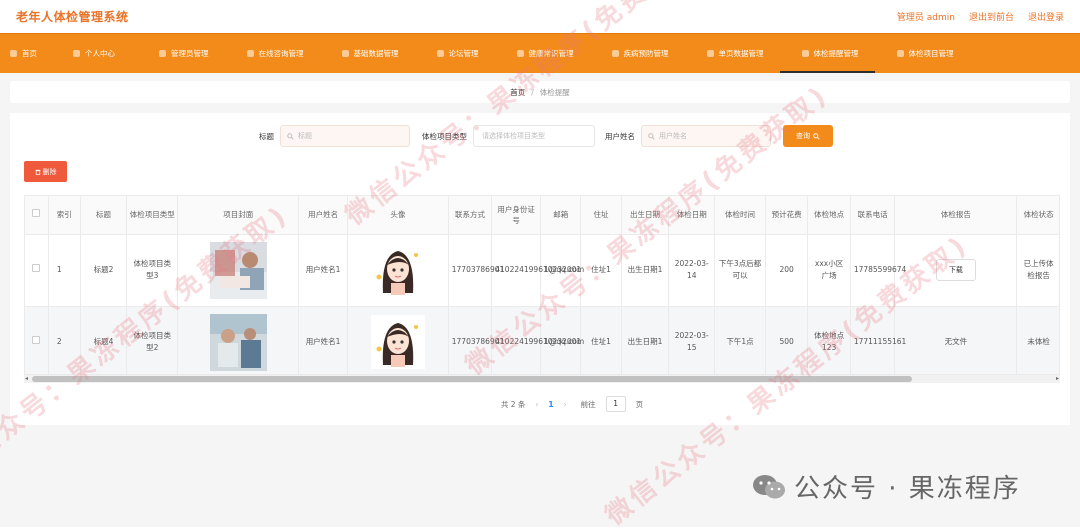 The image size is (1080, 532). I want to click on column-header: 联系方式, so click(470, 215).